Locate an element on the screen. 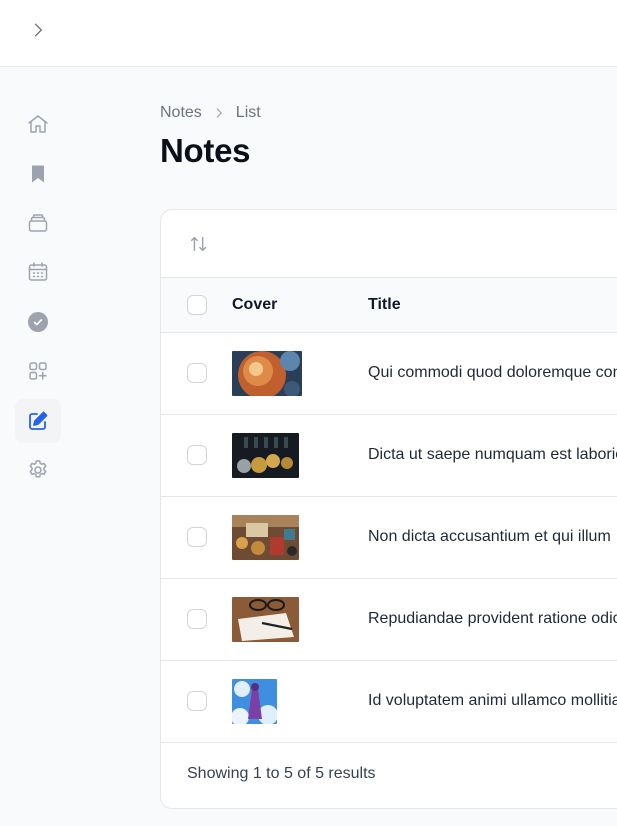  sidebar-item-collections is located at coordinates (38, 223).